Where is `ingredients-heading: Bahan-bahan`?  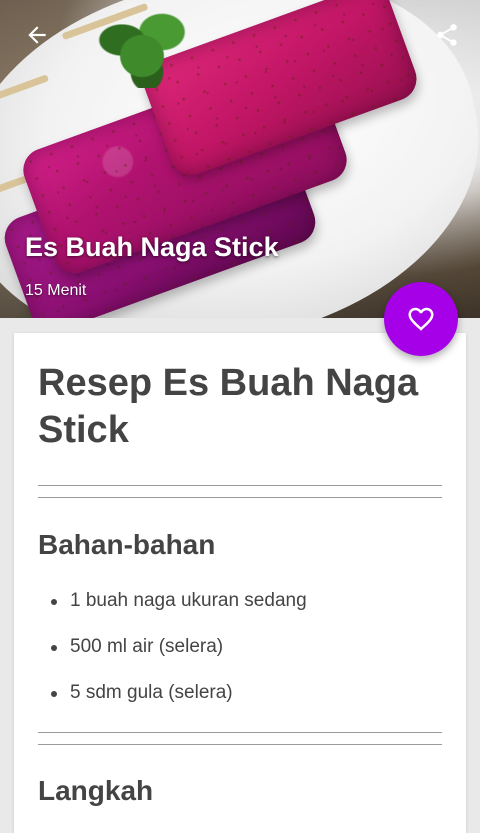 ingredients-heading: Bahan-bahan is located at coordinates (127, 544).